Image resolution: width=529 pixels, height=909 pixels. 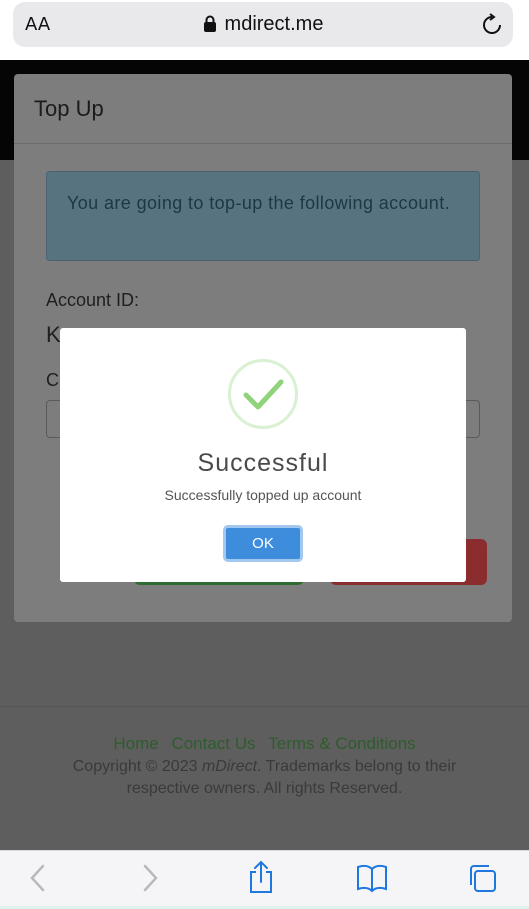 I want to click on field-label: C, so click(x=52, y=380).